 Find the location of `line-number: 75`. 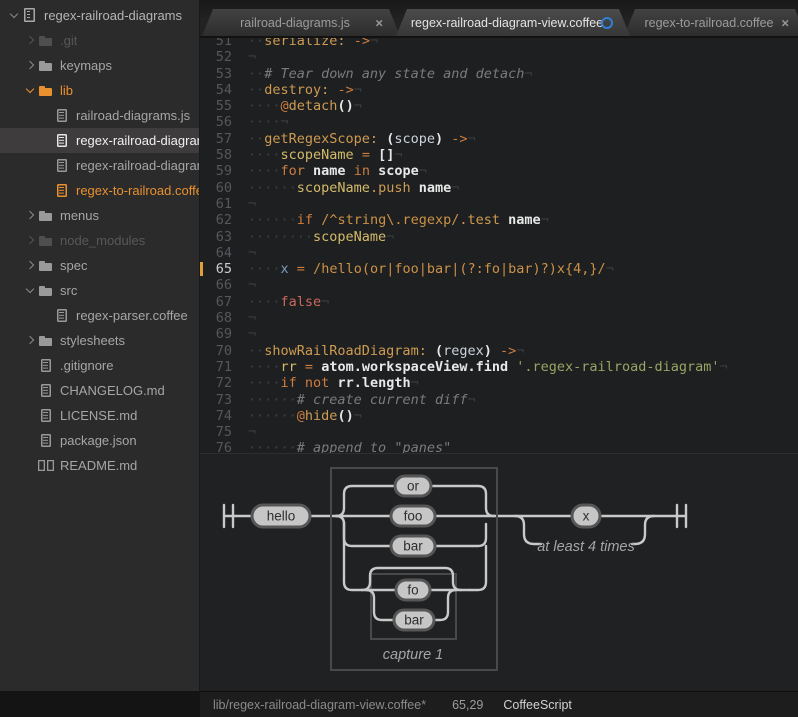

line-number: 75 is located at coordinates (223, 432).